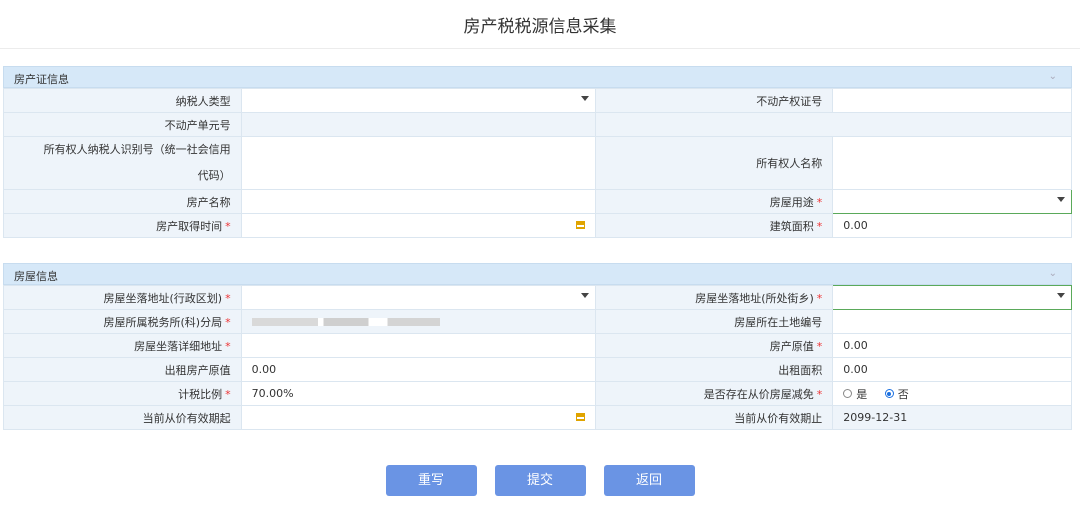 This screenshot has width=1080, height=505. I want to click on relief-radio-group: 是 否, so click(952, 393).